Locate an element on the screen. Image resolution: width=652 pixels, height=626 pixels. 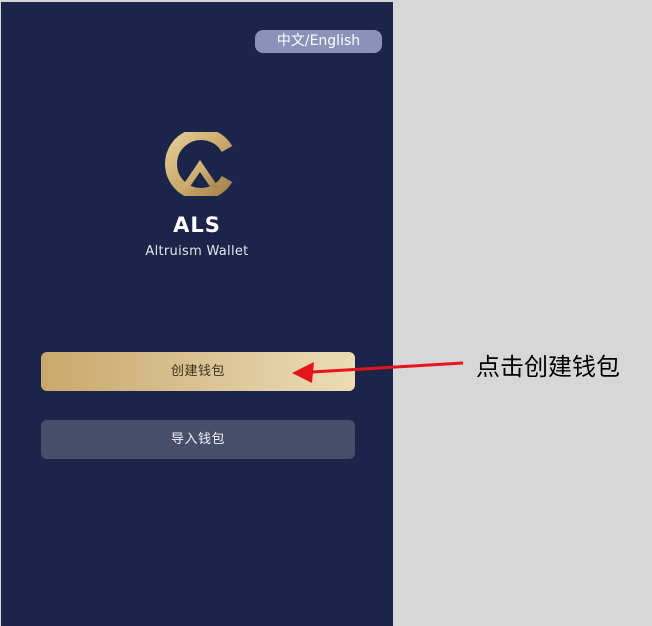
language-toggle-button: 中文/English is located at coordinates (318, 41).